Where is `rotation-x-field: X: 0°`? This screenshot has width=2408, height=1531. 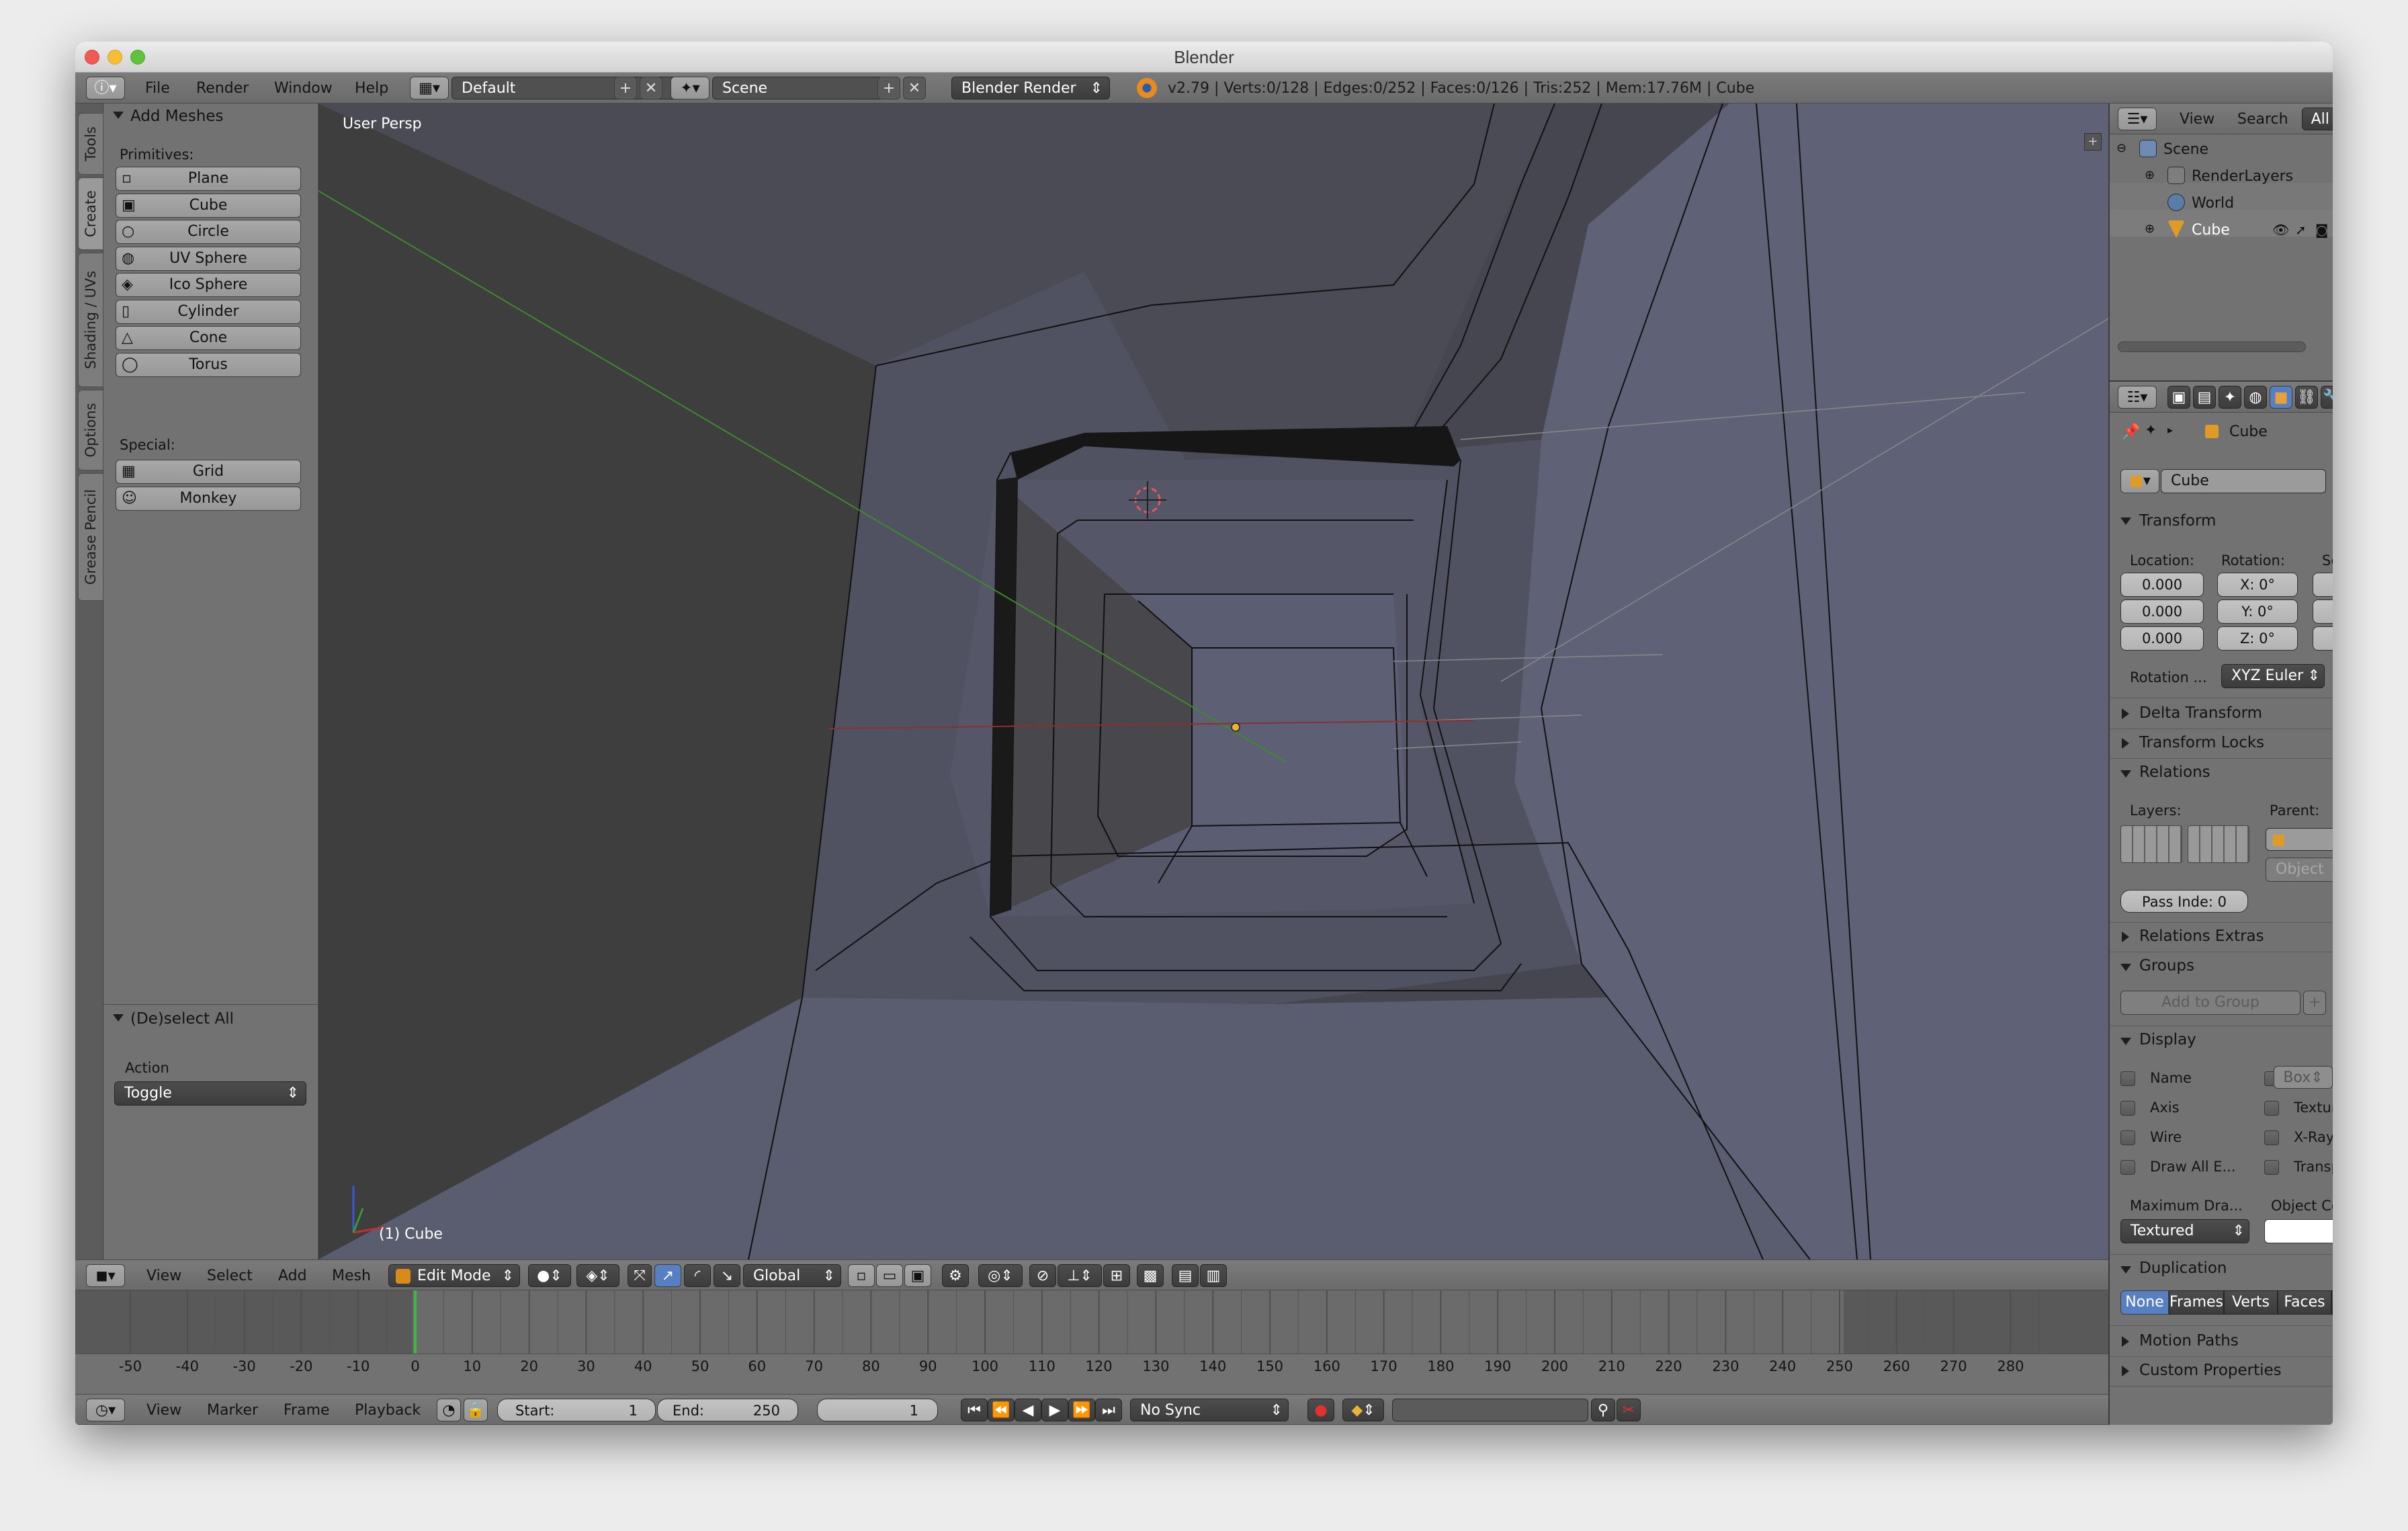 rotation-x-field: X: 0° is located at coordinates (2257, 585).